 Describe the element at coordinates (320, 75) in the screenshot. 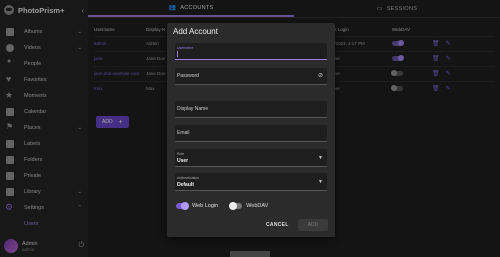

I see `visibility-off-icon: ⊘` at that location.